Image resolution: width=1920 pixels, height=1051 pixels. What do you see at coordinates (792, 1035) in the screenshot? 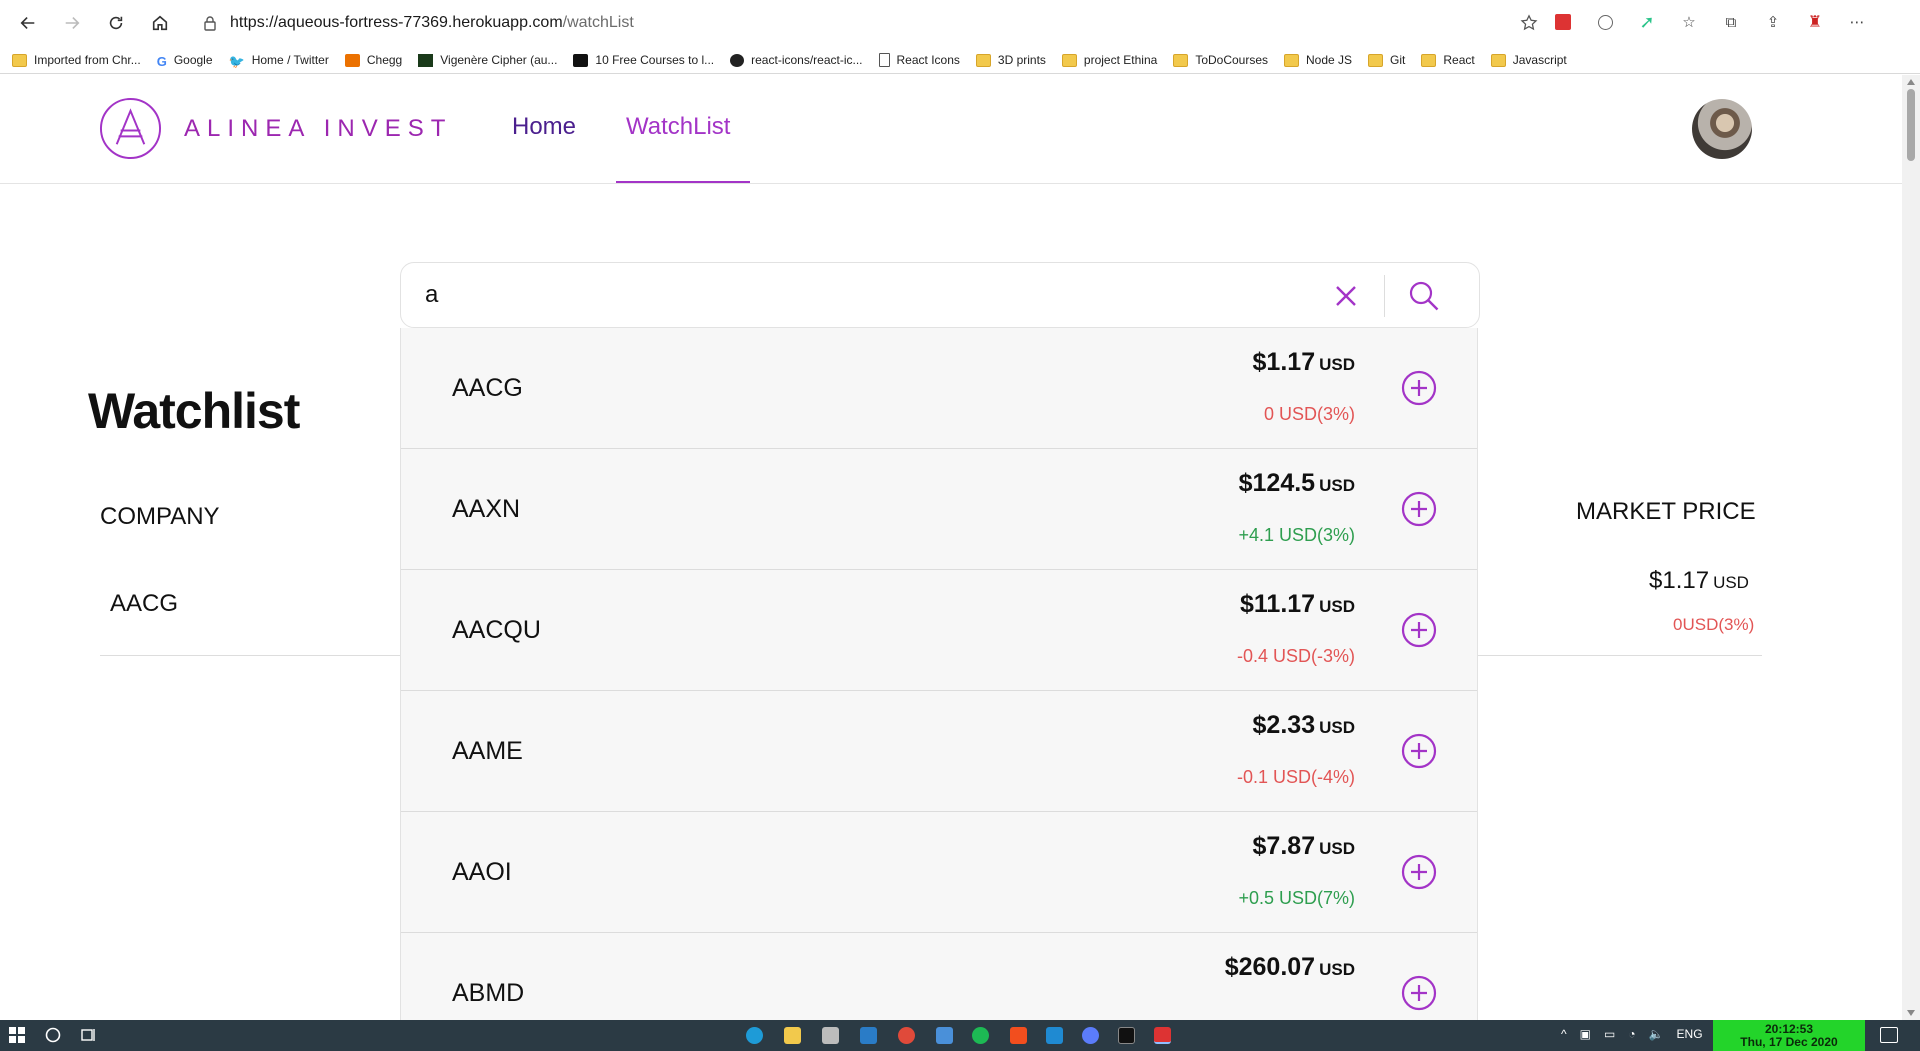
I see `file-explorer-icon` at bounding box center [792, 1035].